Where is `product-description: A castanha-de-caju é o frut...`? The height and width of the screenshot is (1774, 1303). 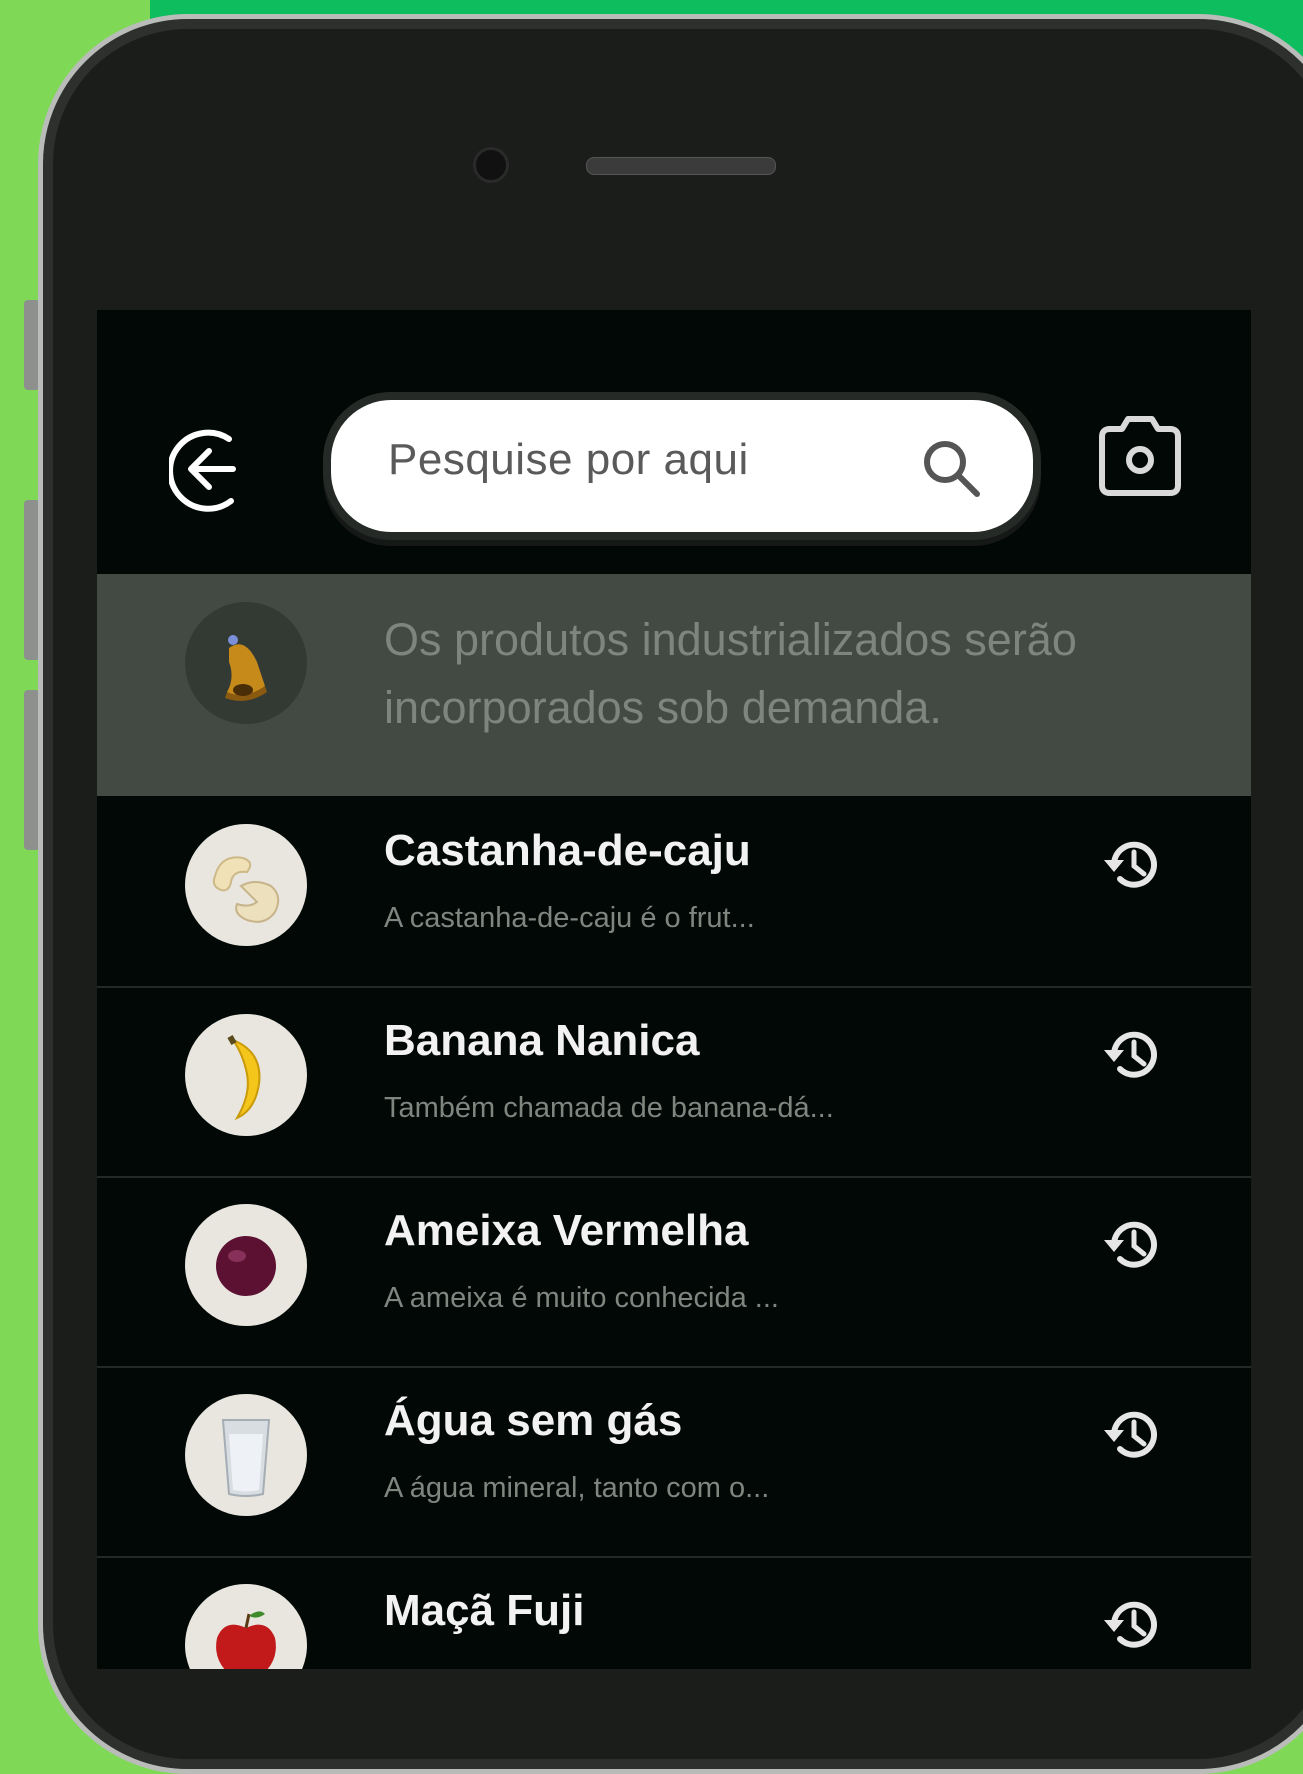 product-description: A castanha-de-caju é o frut... is located at coordinates (569, 918).